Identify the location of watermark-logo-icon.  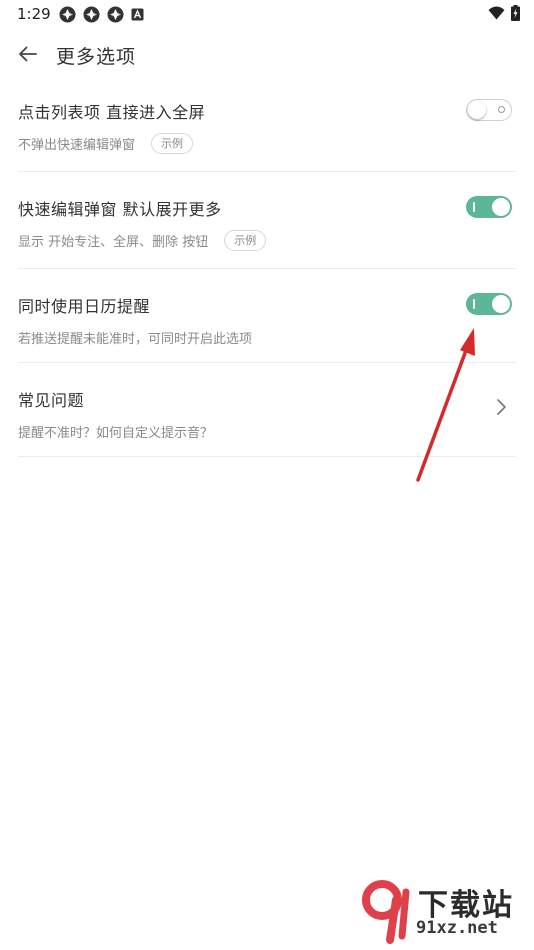
(386, 912).